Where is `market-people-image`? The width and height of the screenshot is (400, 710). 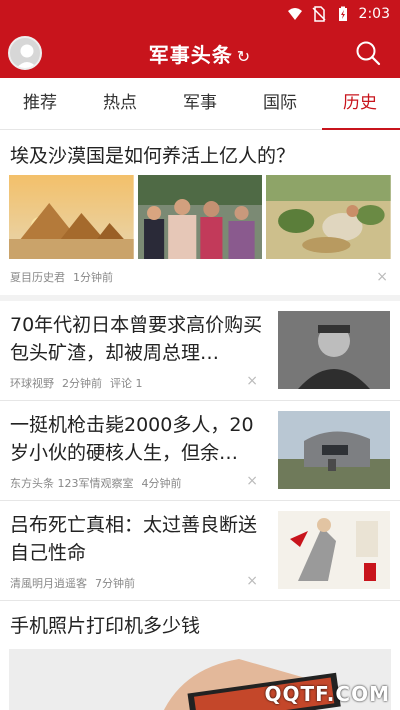
market-people-image is located at coordinates (200, 217).